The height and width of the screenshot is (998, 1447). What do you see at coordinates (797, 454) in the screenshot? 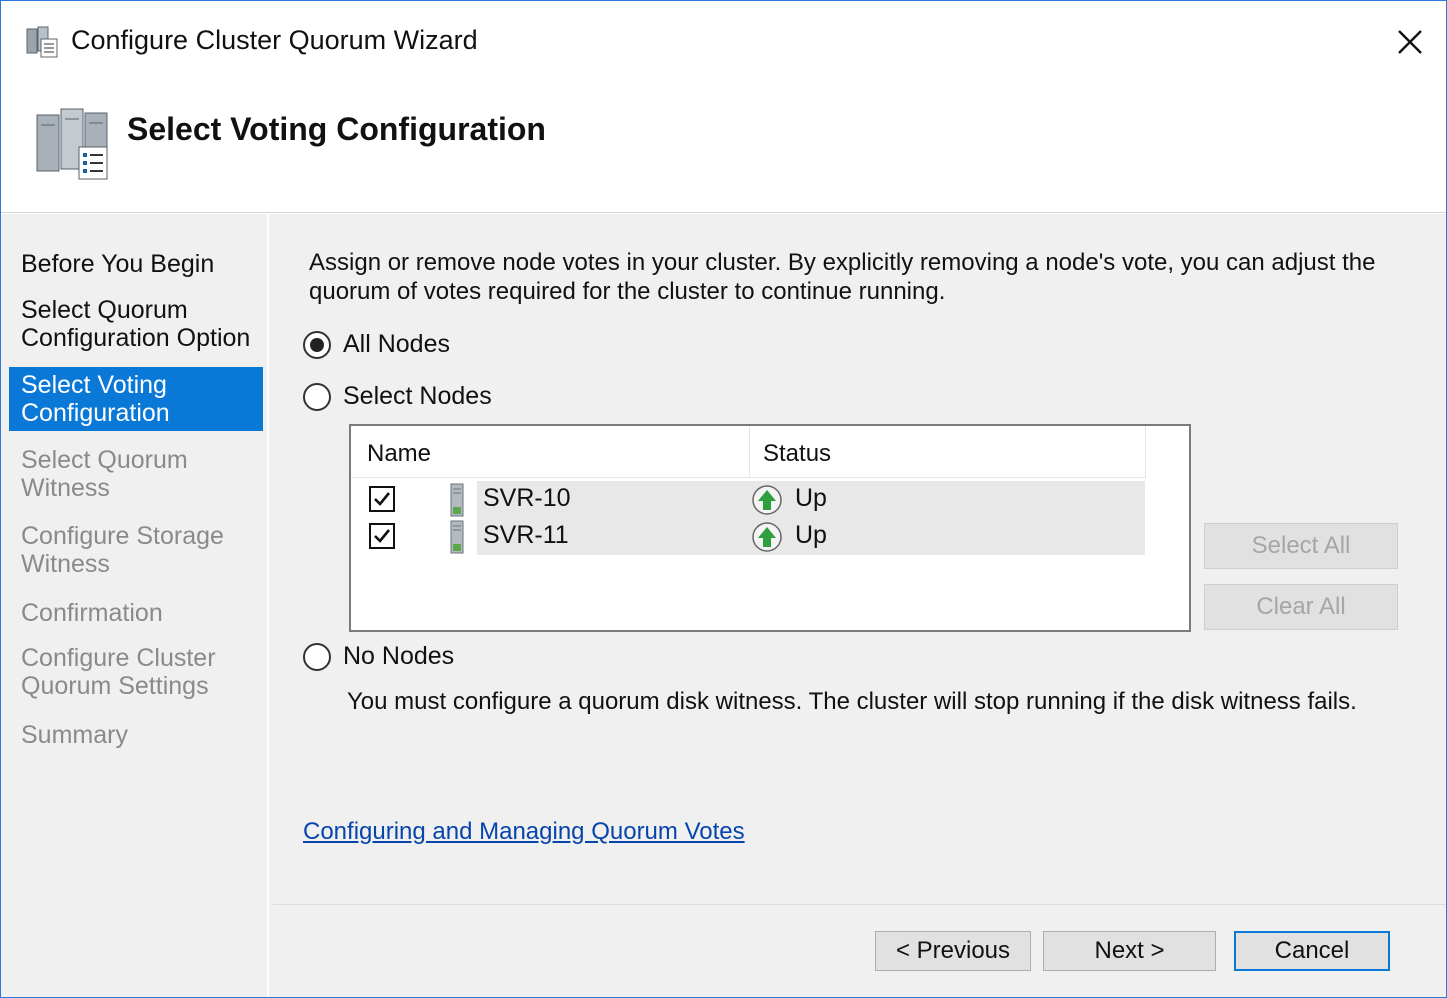
I see `column-header-status: Status` at bounding box center [797, 454].